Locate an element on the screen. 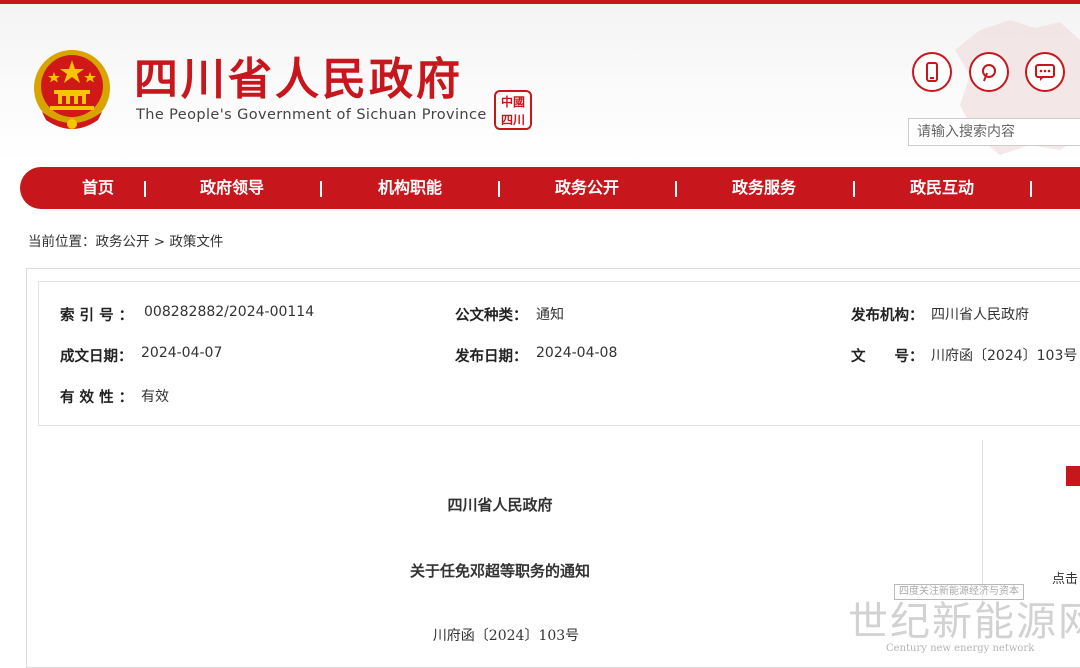  validity-value: 有效 is located at coordinates (155, 397).